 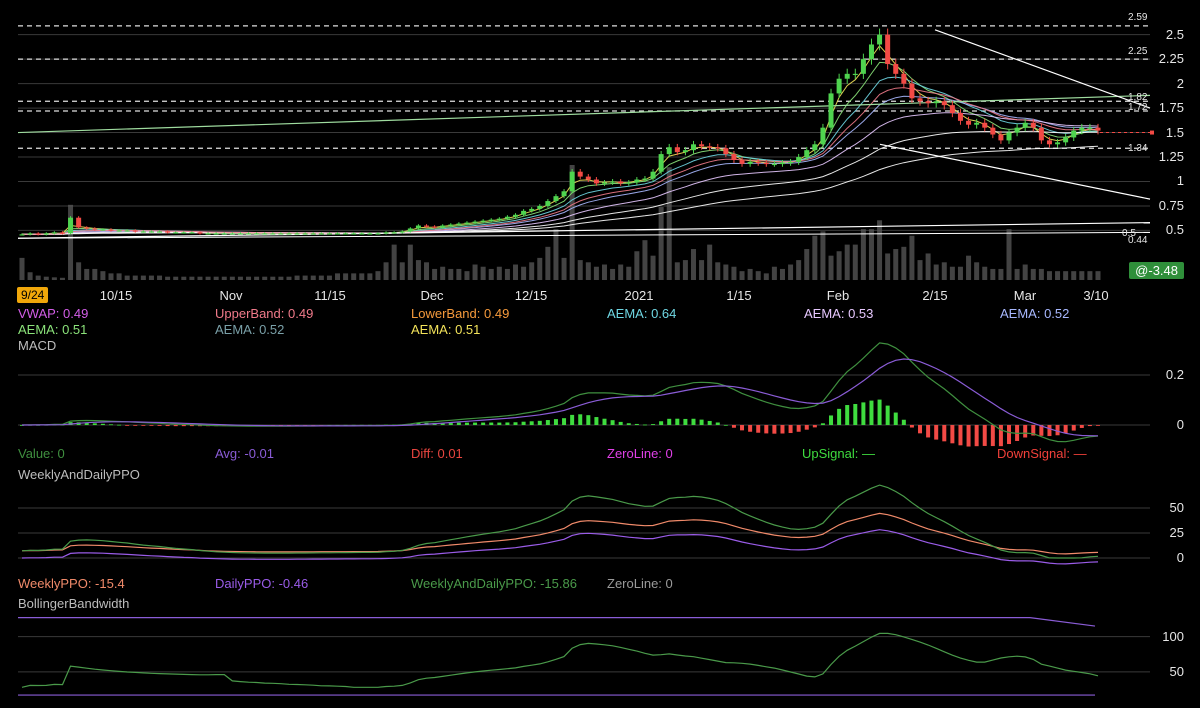 What do you see at coordinates (74, 603) in the screenshot?
I see `bollinger-title: BollingerBandwidth` at bounding box center [74, 603].